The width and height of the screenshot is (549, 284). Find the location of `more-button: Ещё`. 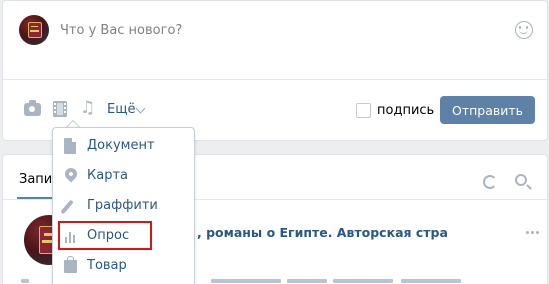

more-button: Ещё is located at coordinates (121, 109).